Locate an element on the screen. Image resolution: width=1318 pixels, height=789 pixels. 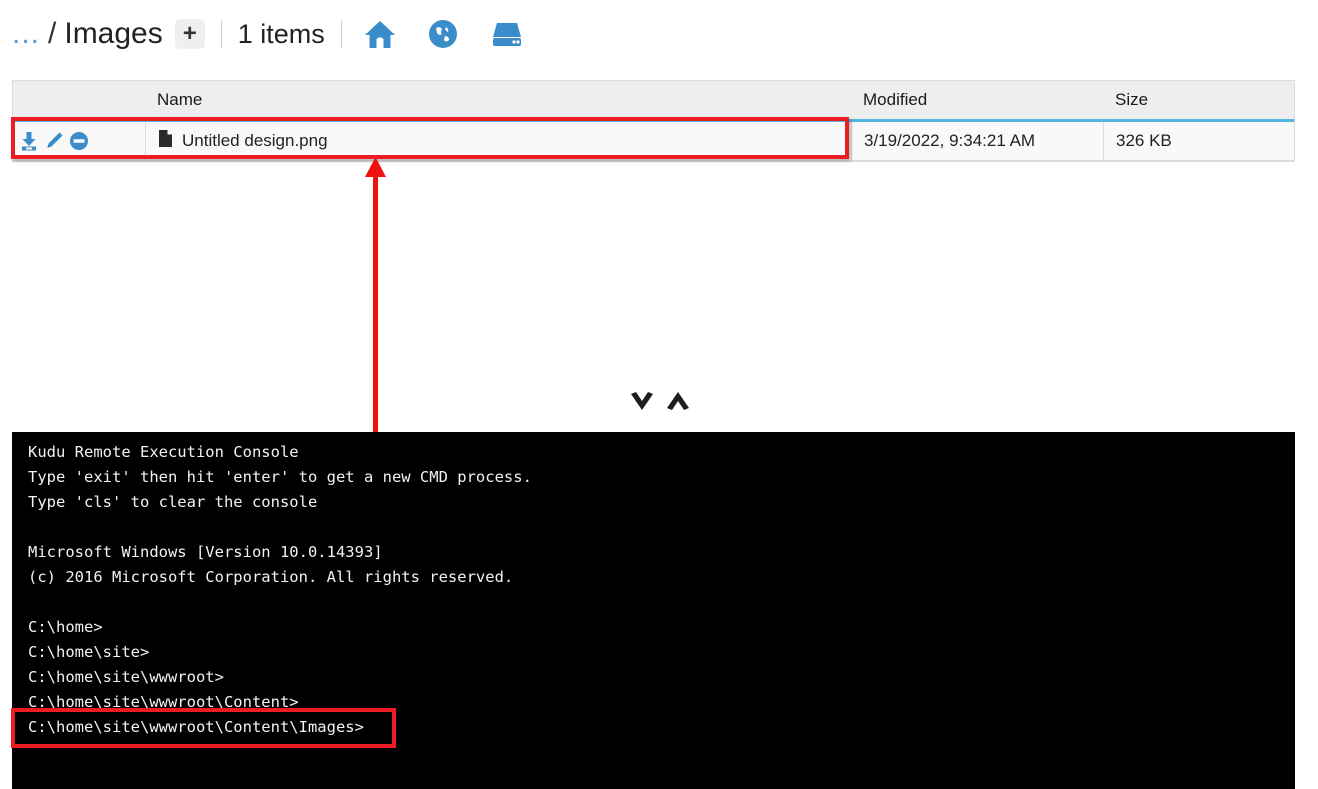
toolbar-icon-group is located at coordinates (444, 34).